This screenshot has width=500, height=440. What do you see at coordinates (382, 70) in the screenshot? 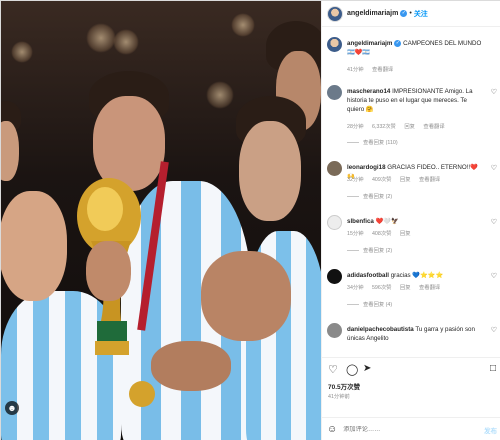
I see `caption-translate: 查看翻译` at bounding box center [382, 70].